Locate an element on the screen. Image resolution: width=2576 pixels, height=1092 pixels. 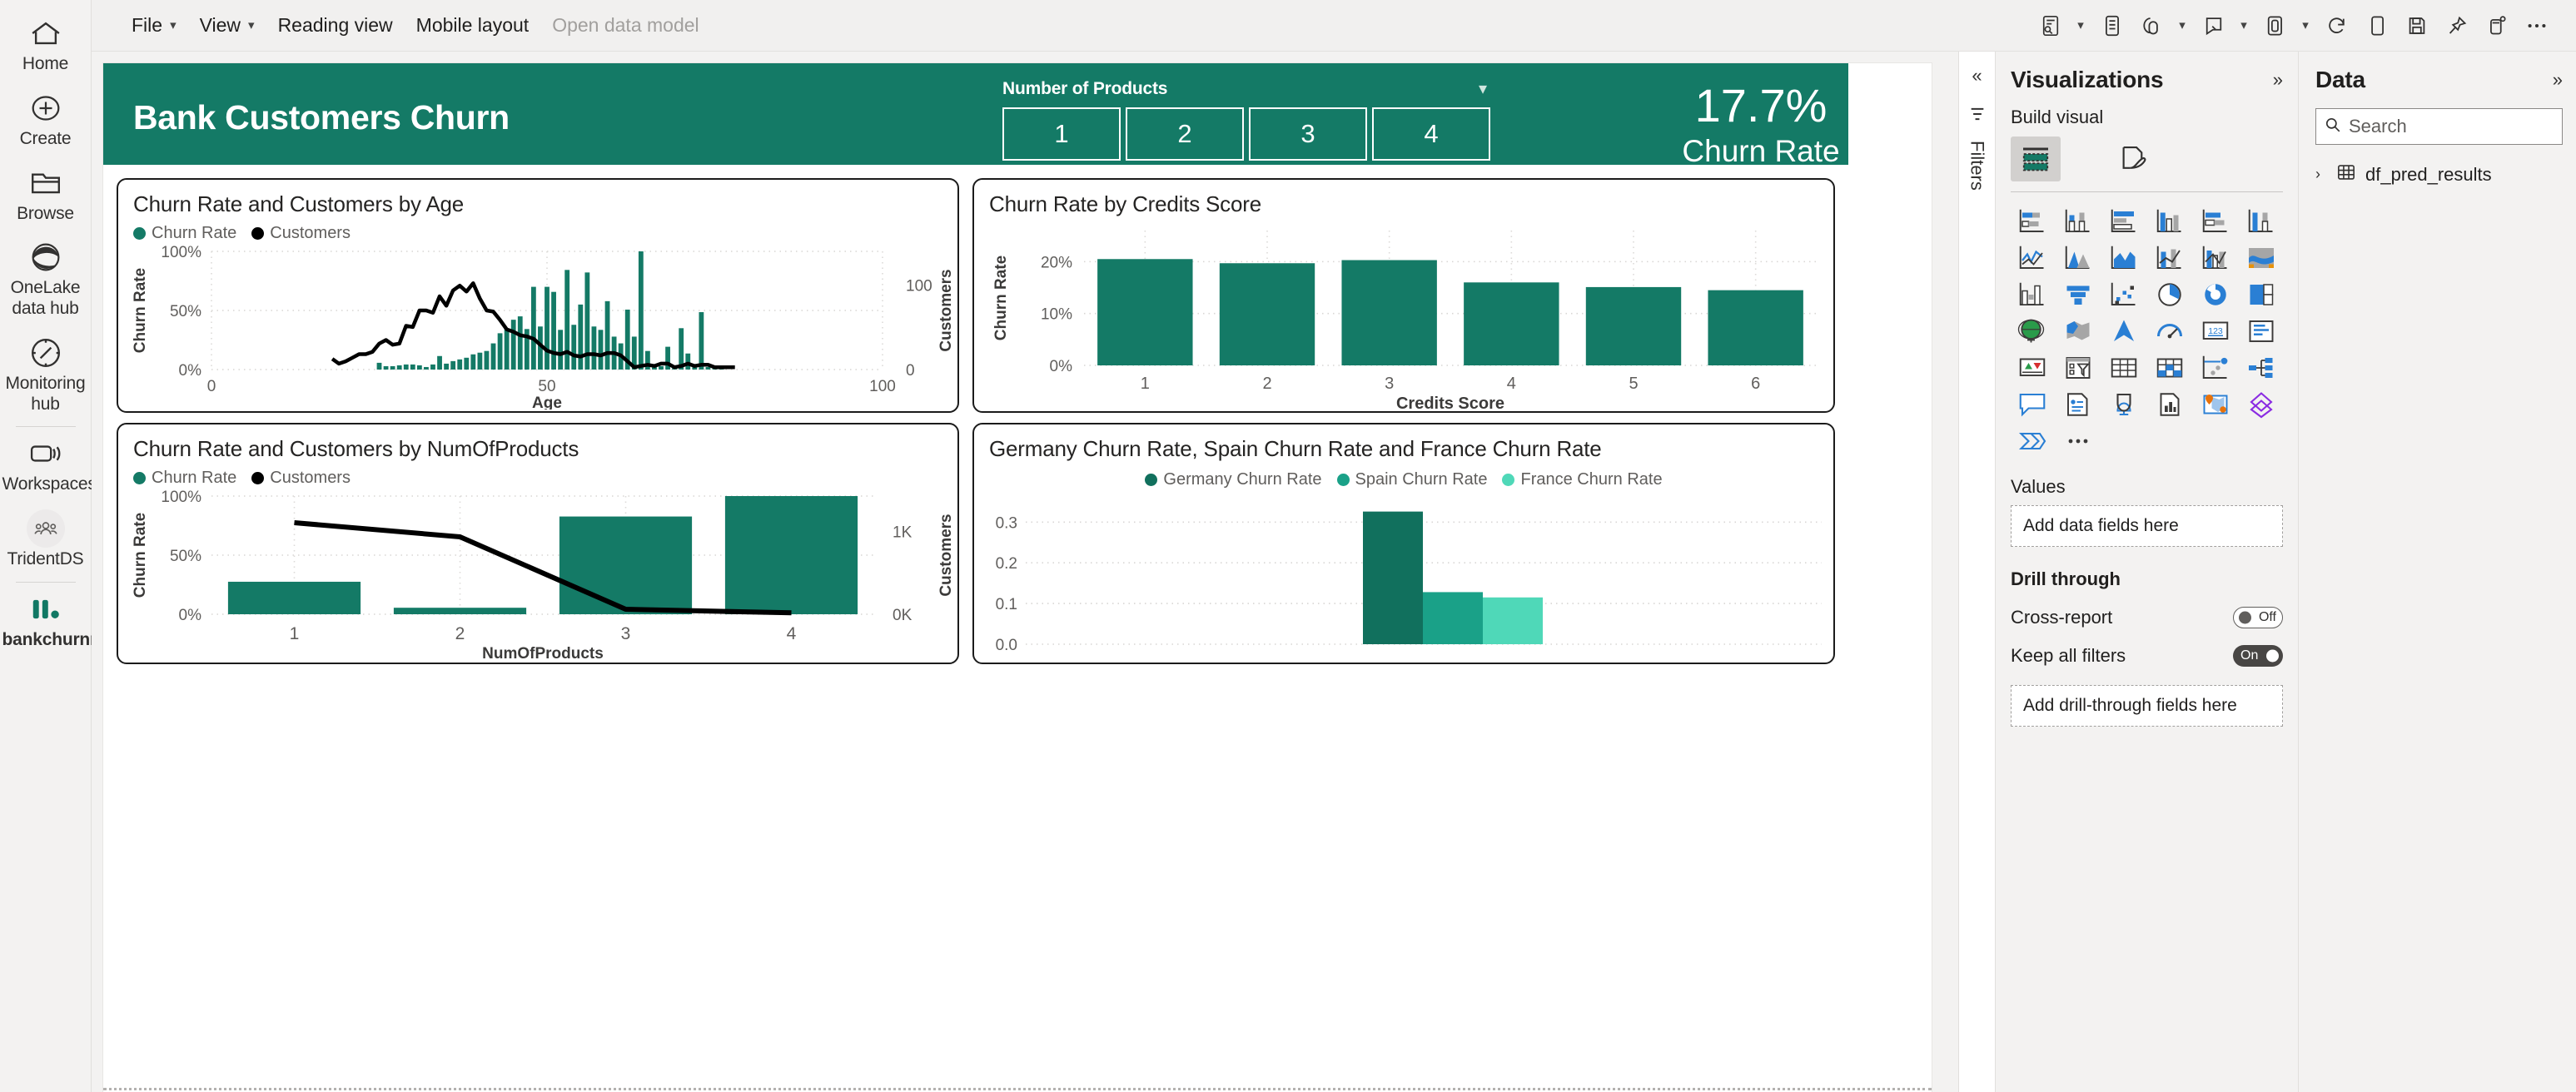
legend-item: Spain Churn Rate is located at coordinates (1411, 479).